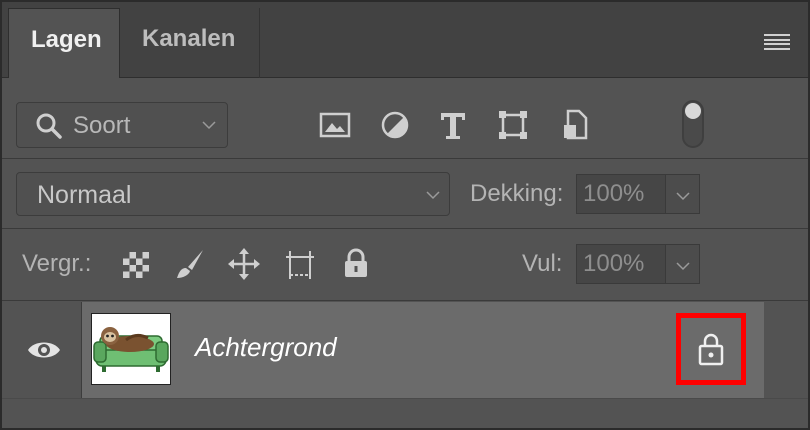  What do you see at coordinates (405, 413) in the screenshot?
I see `empty-layer-area` at bounding box center [405, 413].